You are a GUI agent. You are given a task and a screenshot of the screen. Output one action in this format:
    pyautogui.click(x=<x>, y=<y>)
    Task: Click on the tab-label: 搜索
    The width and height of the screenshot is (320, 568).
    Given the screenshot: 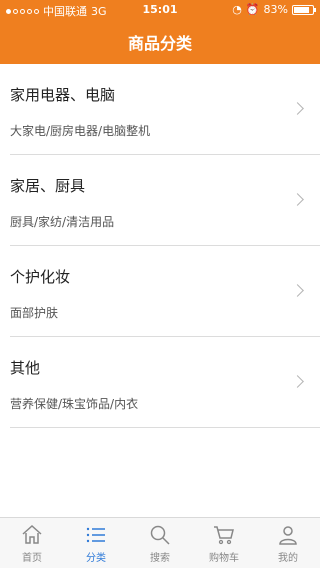 What is the action you would take?
    pyautogui.click(x=160, y=558)
    